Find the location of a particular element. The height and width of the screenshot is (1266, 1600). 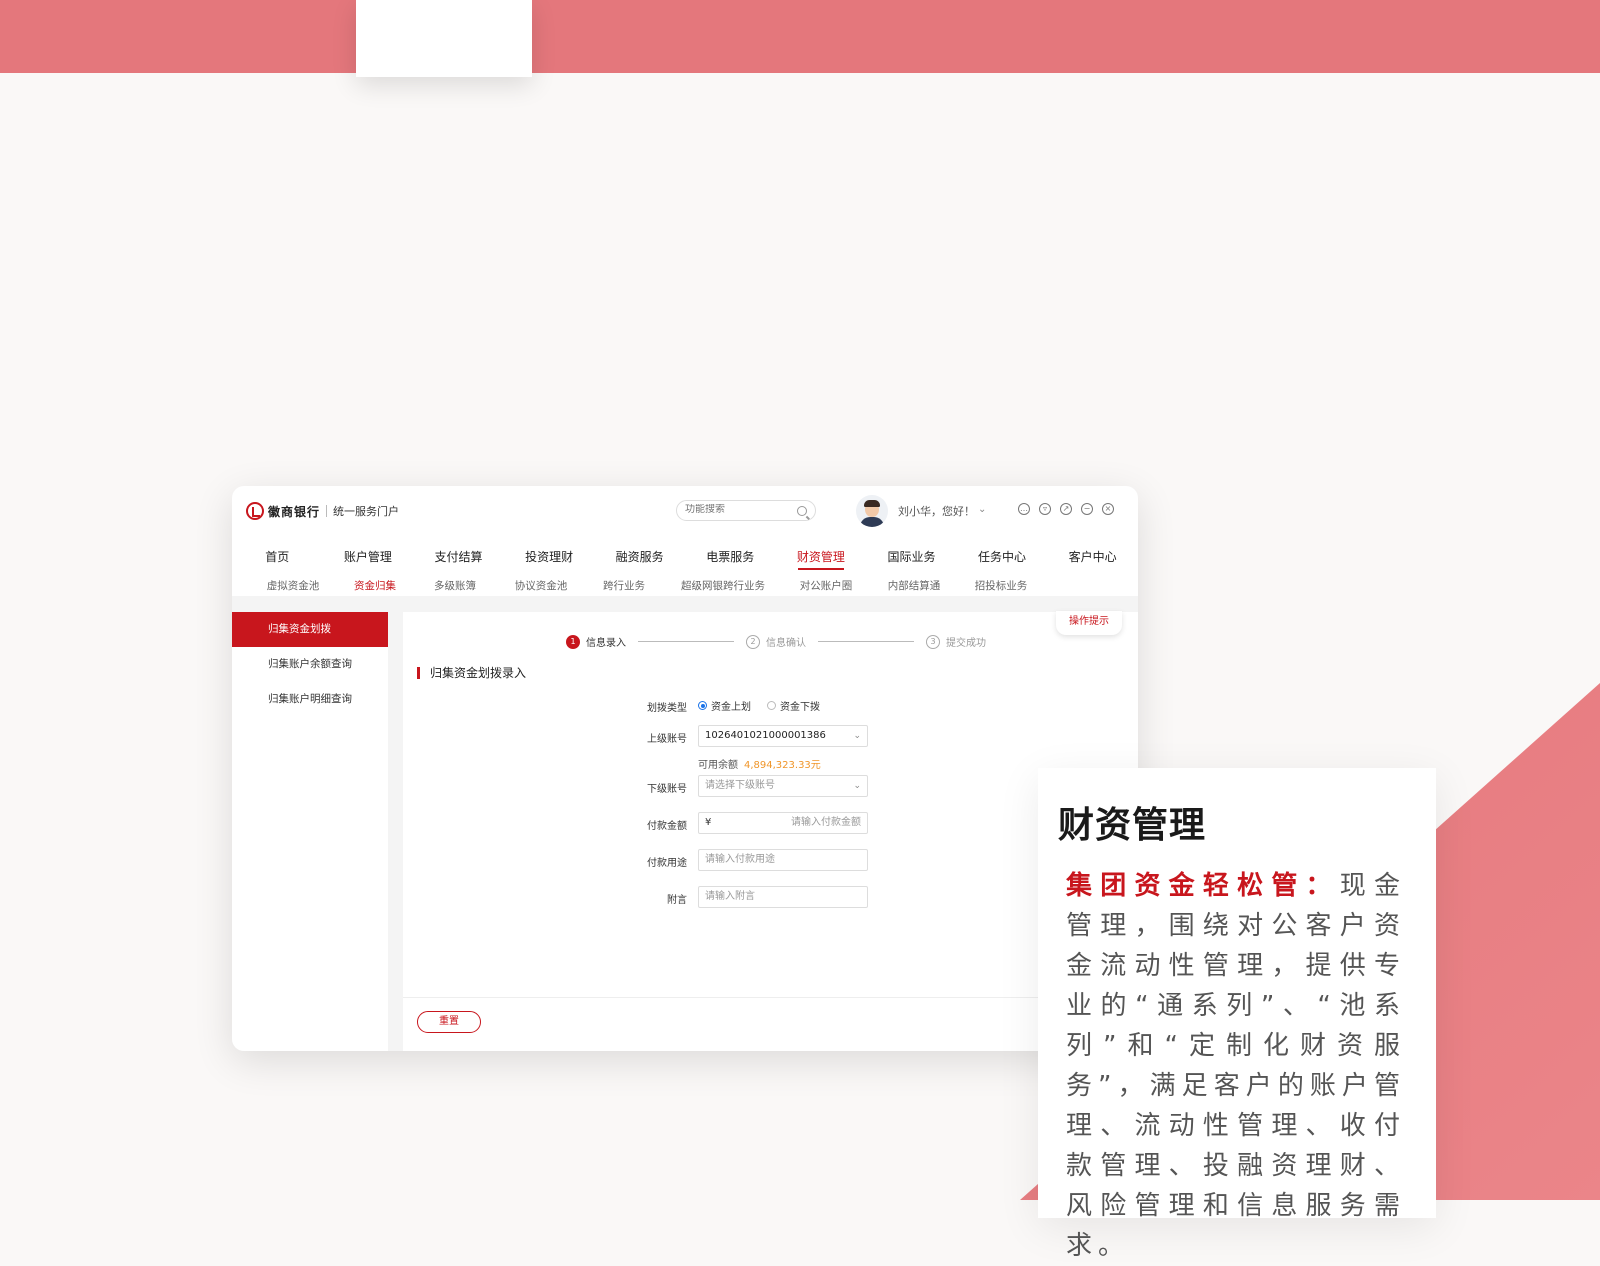

radio-downward-label: 资金下拨 is located at coordinates (800, 705).